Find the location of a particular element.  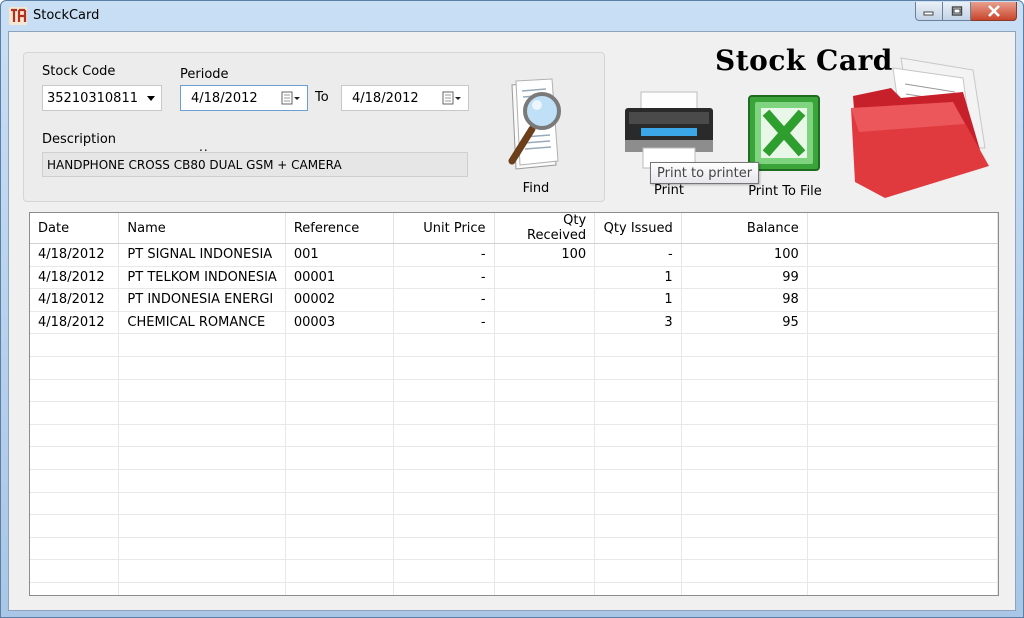

description-value: HANDPHONE CROSS CB80 DUAL GSM + CAMERA is located at coordinates (194, 165).